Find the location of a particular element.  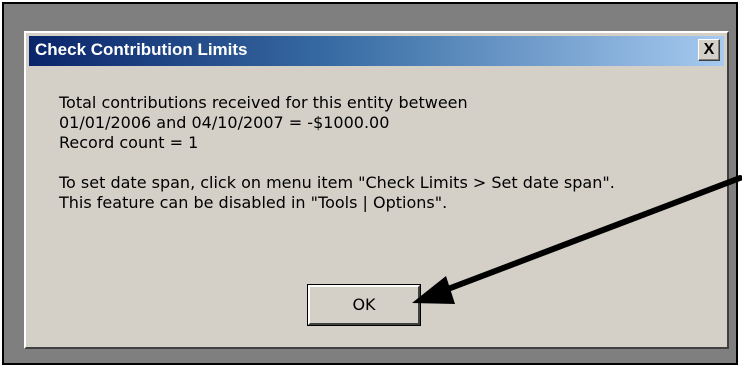

dialog-titlebar: Check Contribution Limits X is located at coordinates (376, 51).